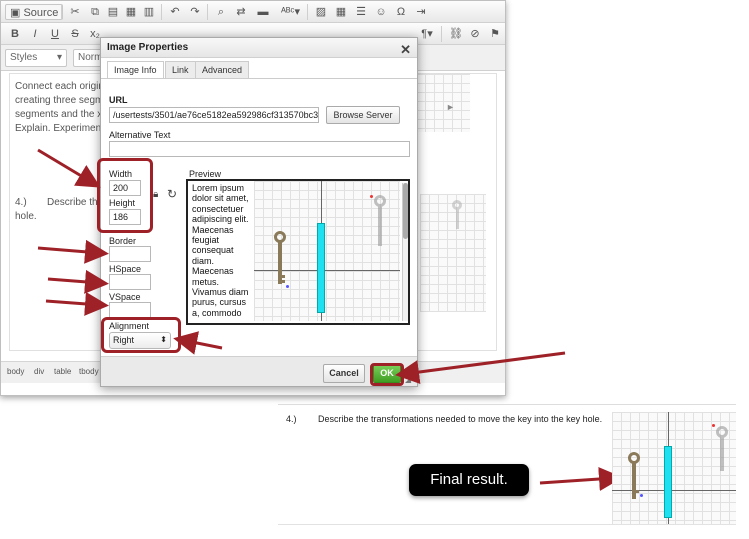 The width and height of the screenshot is (749, 539). What do you see at coordinates (73, 251) in the screenshot?
I see `arrow-to-border` at bounding box center [73, 251].